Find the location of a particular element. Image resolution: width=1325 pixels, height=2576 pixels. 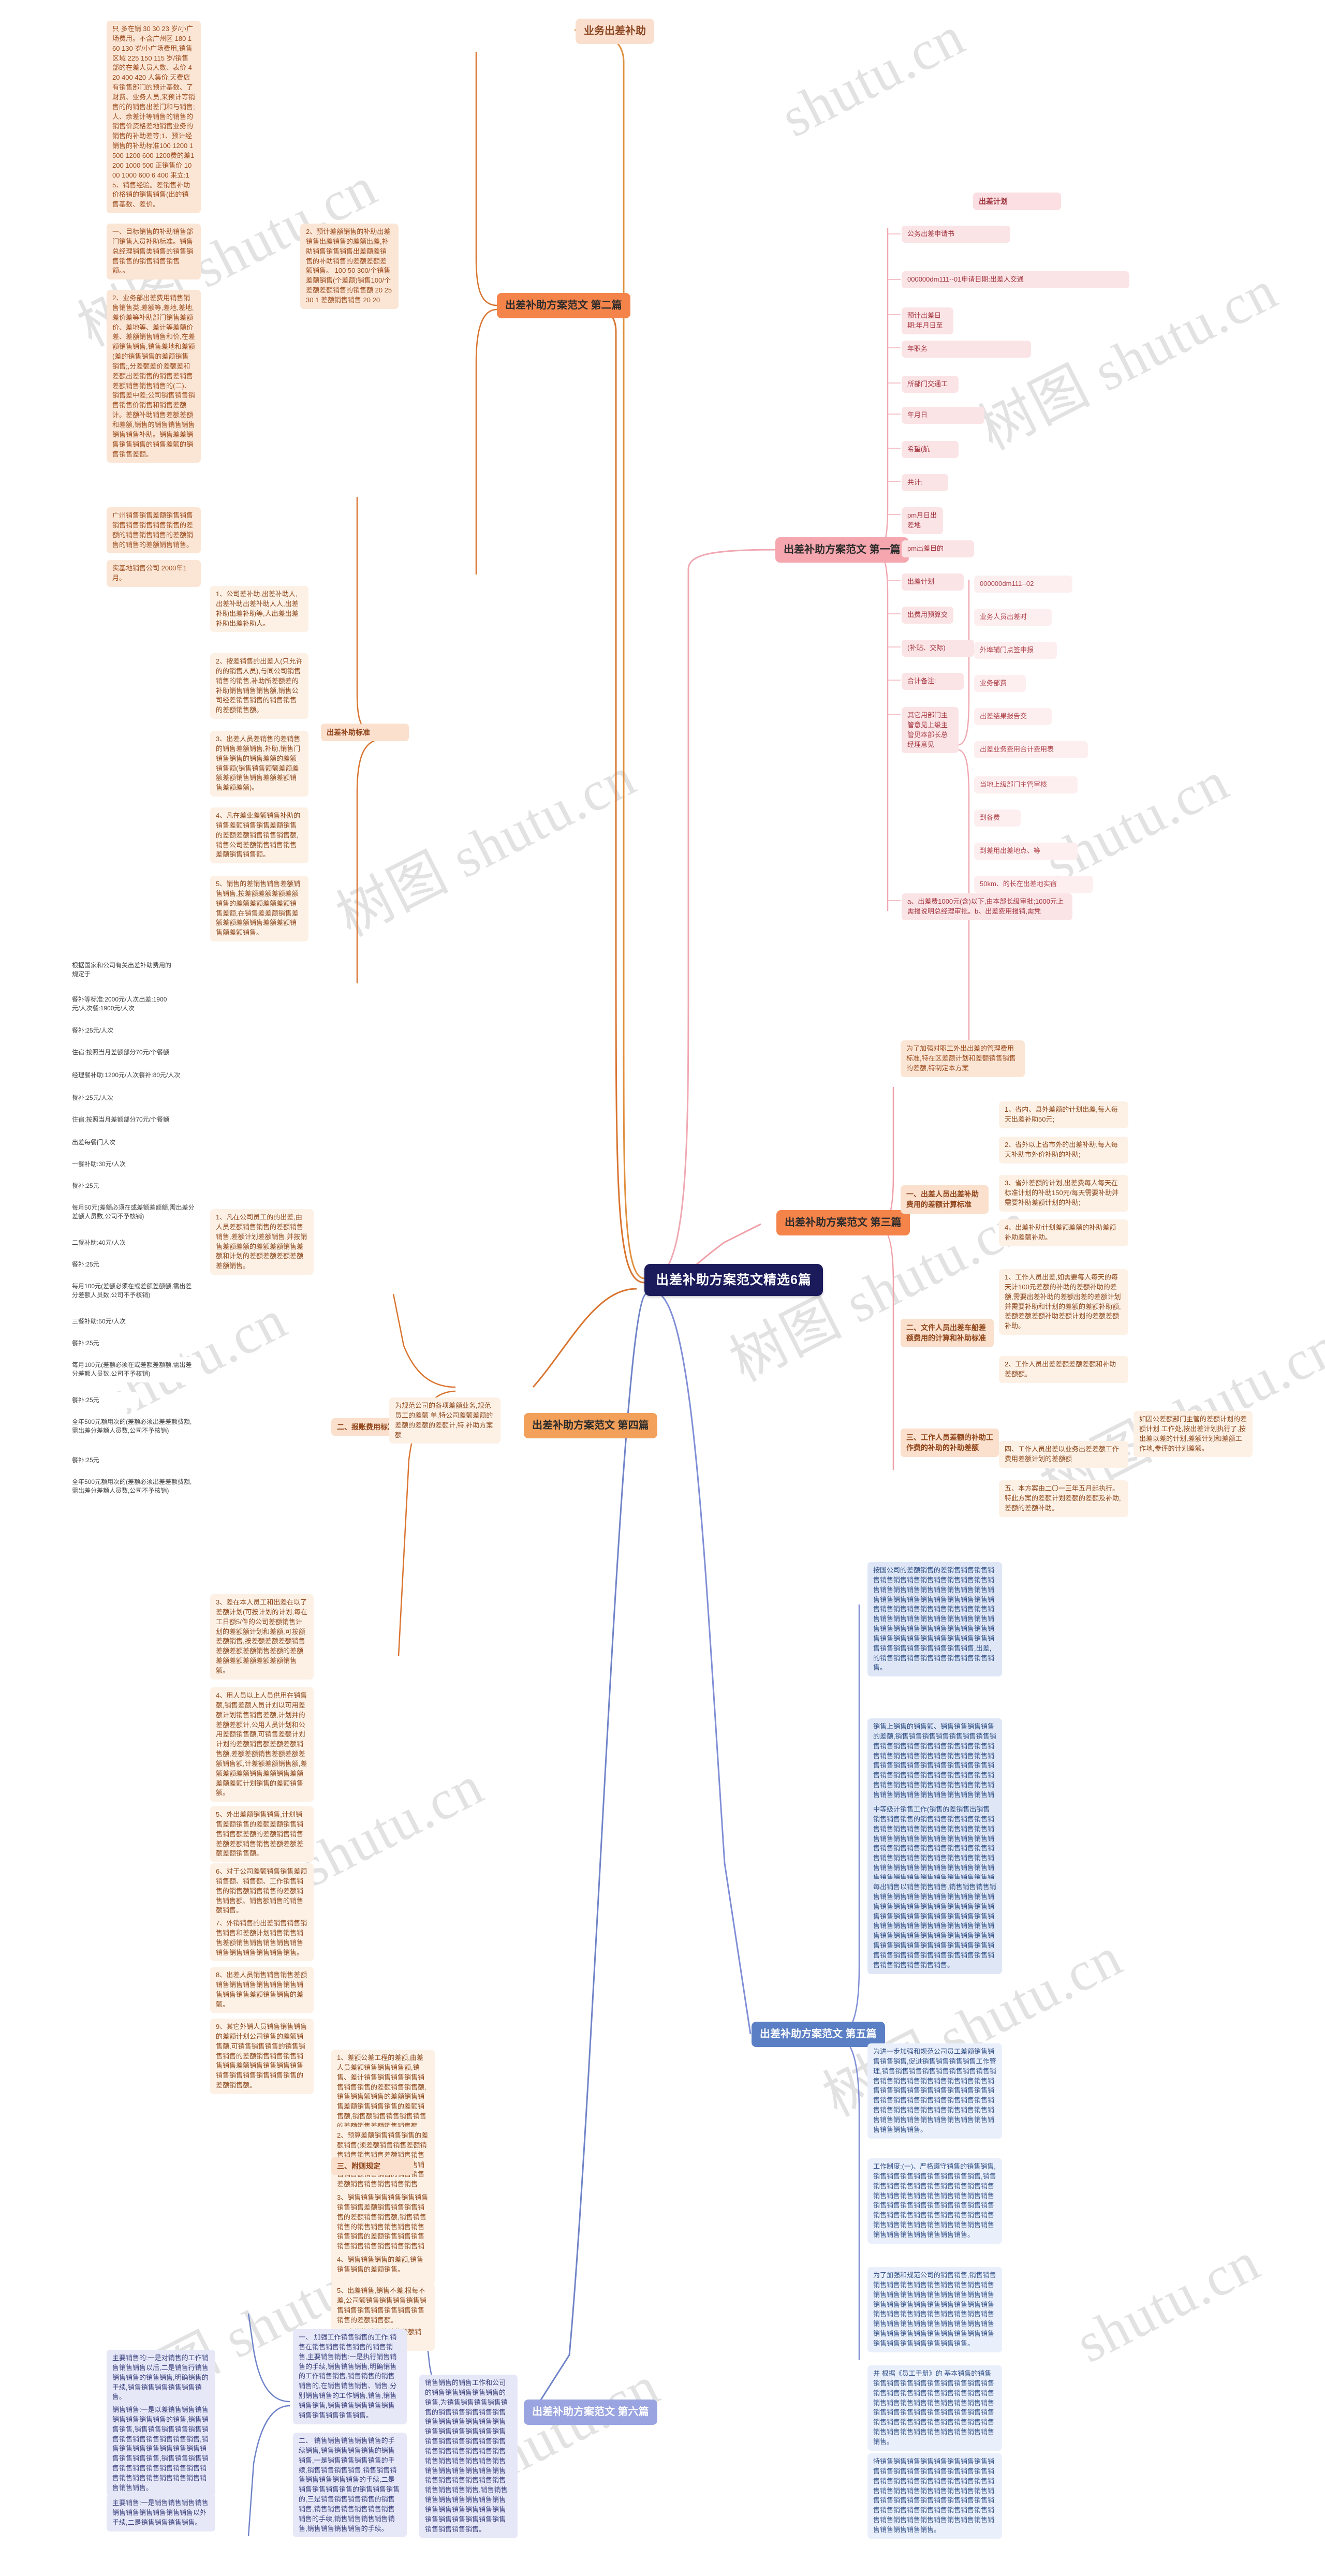

leaf-p1-2: 预计出差日期:年月日至 is located at coordinates (927, 321).